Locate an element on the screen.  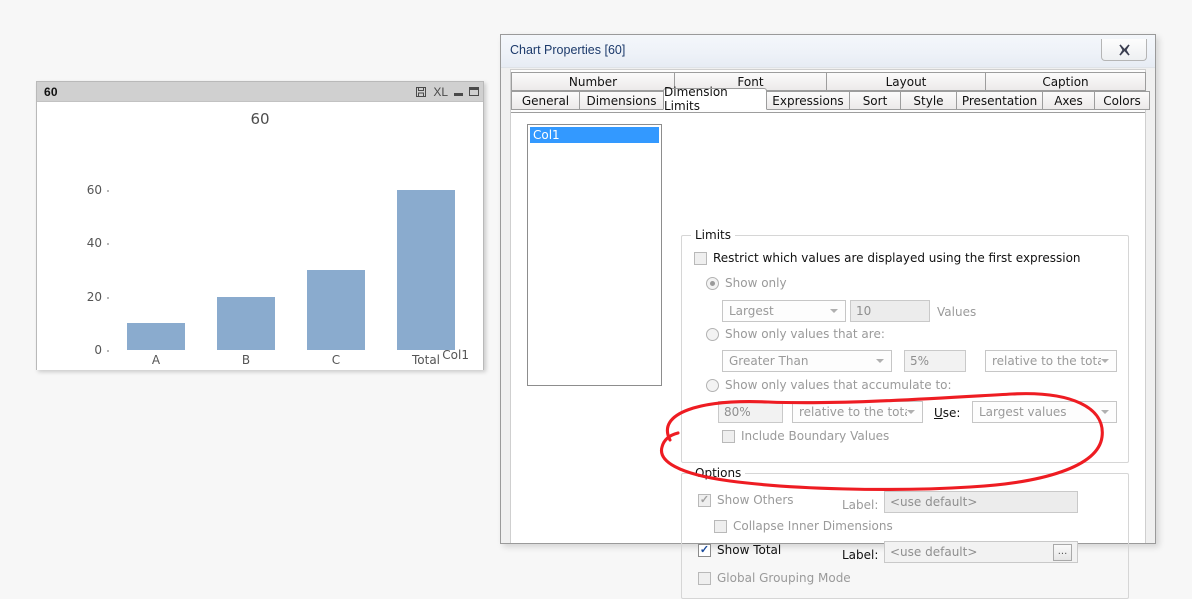
show-only-radio-row: Show only is located at coordinates (746, 283).